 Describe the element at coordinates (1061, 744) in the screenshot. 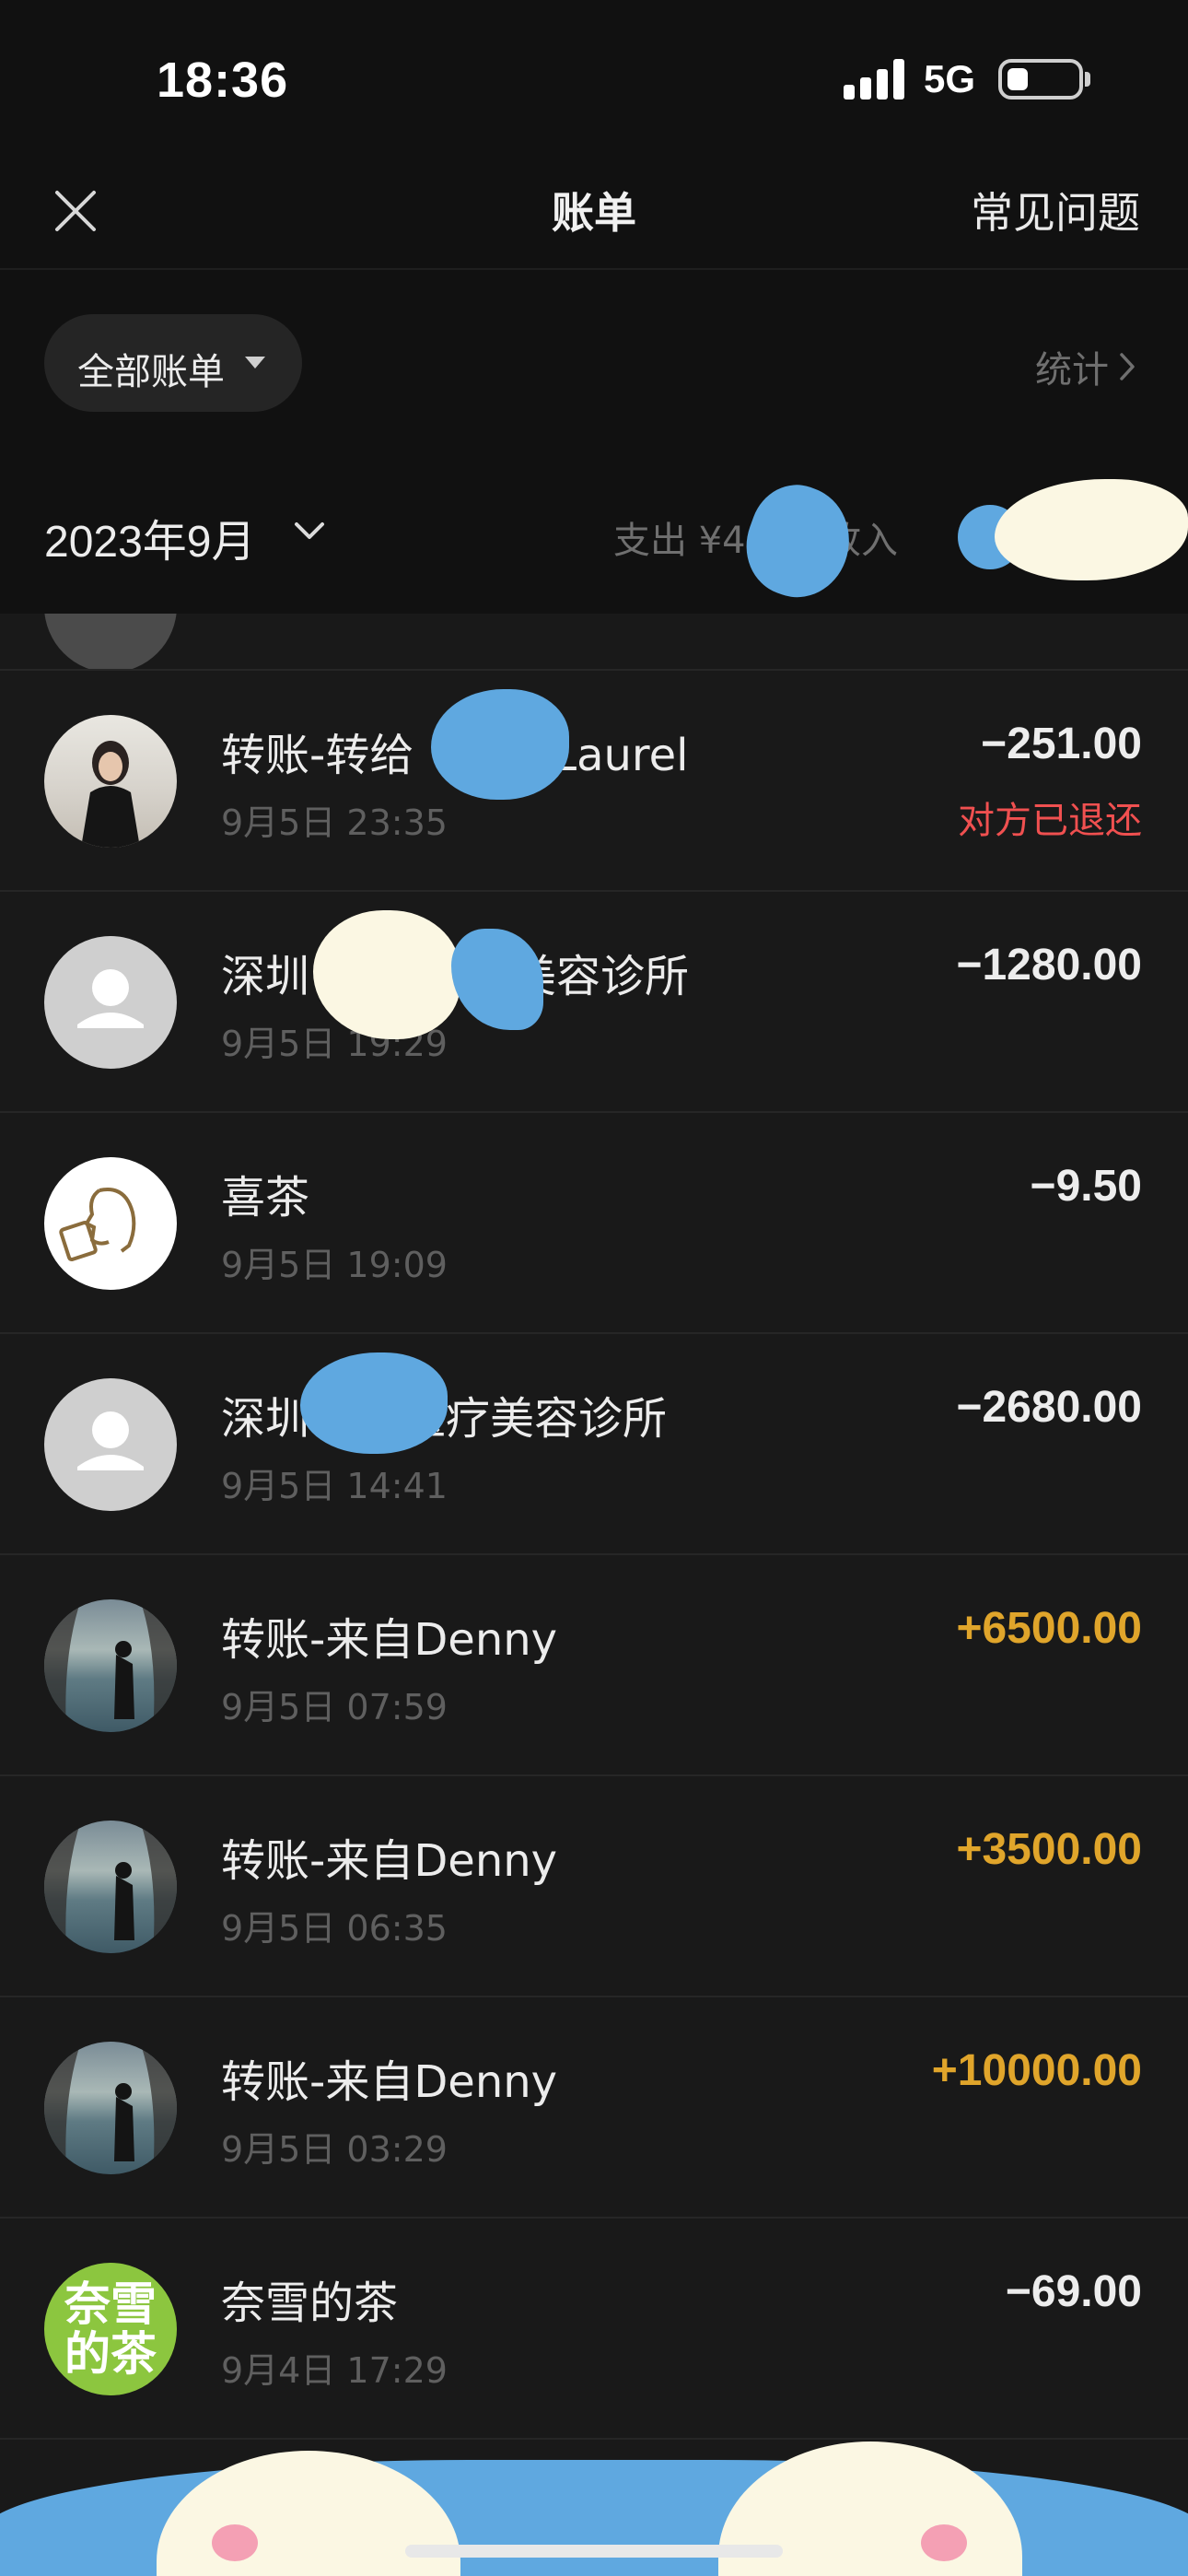

I see `transaction-amount: −251.00` at that location.